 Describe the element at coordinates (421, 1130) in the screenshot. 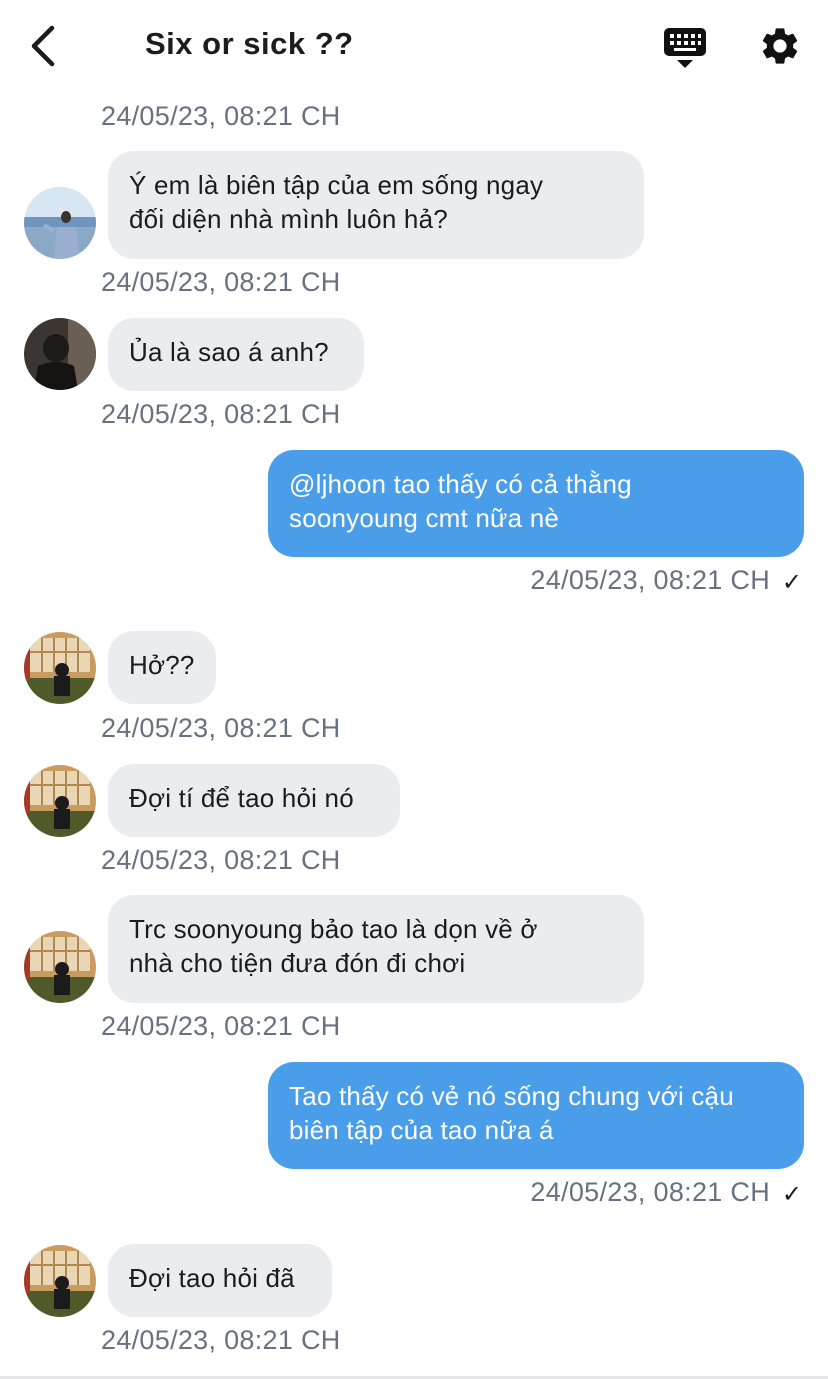

I see `message-text-line: biên tập của tao nữa á` at that location.